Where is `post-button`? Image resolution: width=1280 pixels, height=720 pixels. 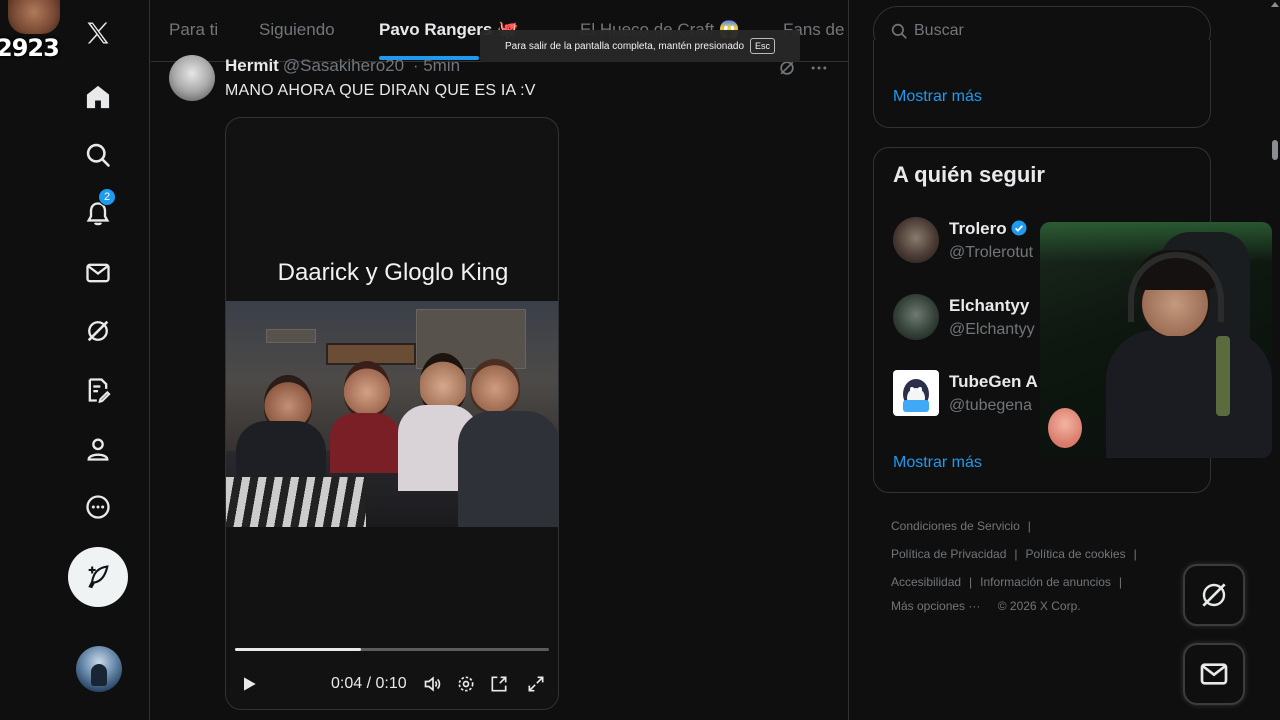
post-button is located at coordinates (98, 577).